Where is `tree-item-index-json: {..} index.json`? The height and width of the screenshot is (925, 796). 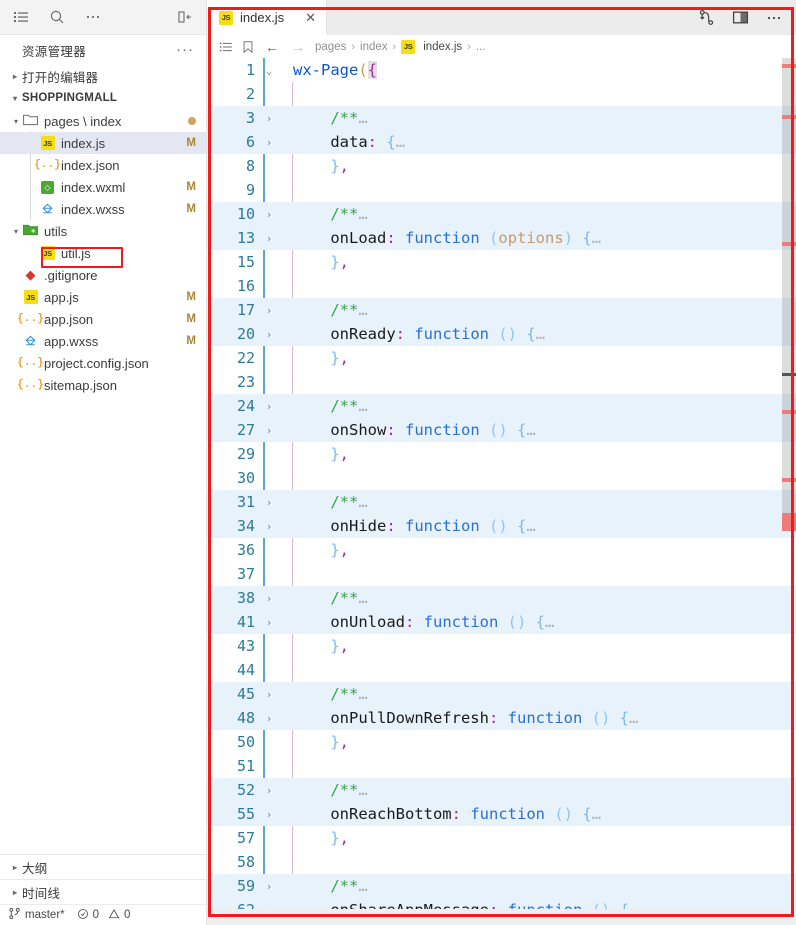 tree-item-index-json: {..} index.json is located at coordinates (103, 165).